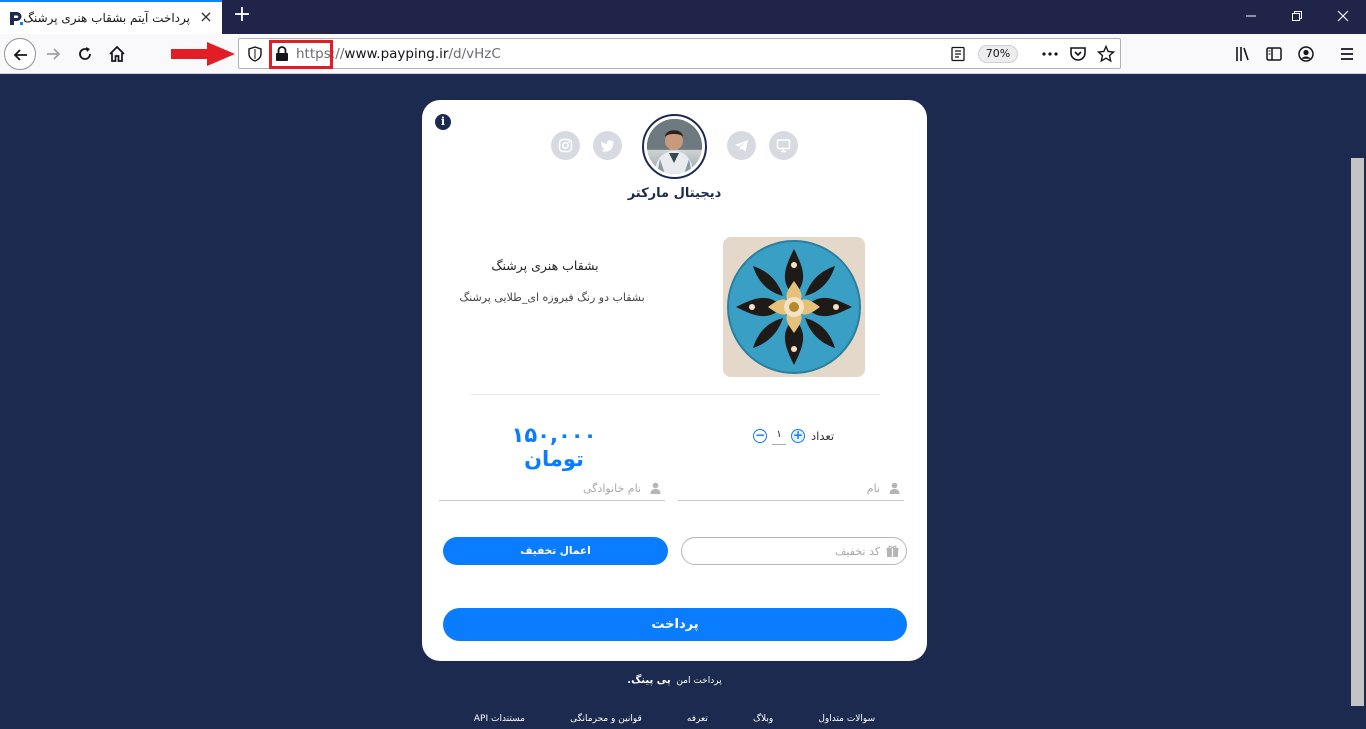  I want to click on home-button, so click(117, 54).